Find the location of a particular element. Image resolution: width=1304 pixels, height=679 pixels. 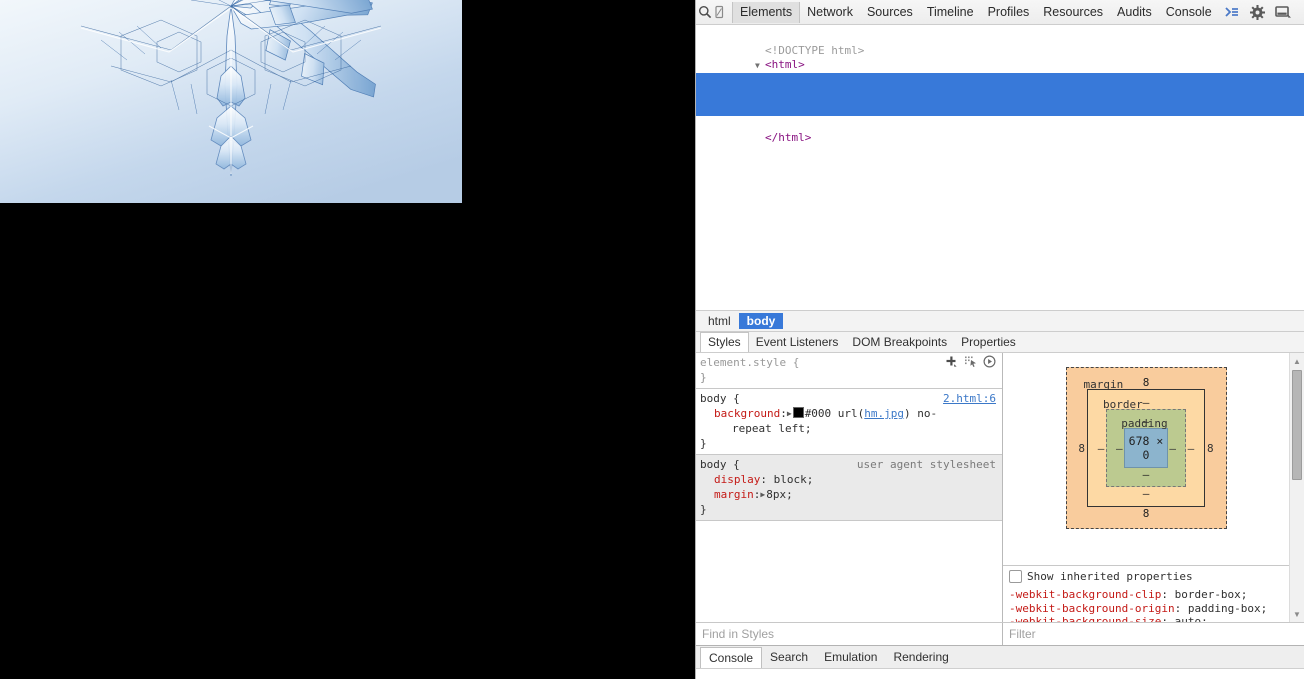

find-in-styles-placeholder: Find in Styles is located at coordinates (738, 634).